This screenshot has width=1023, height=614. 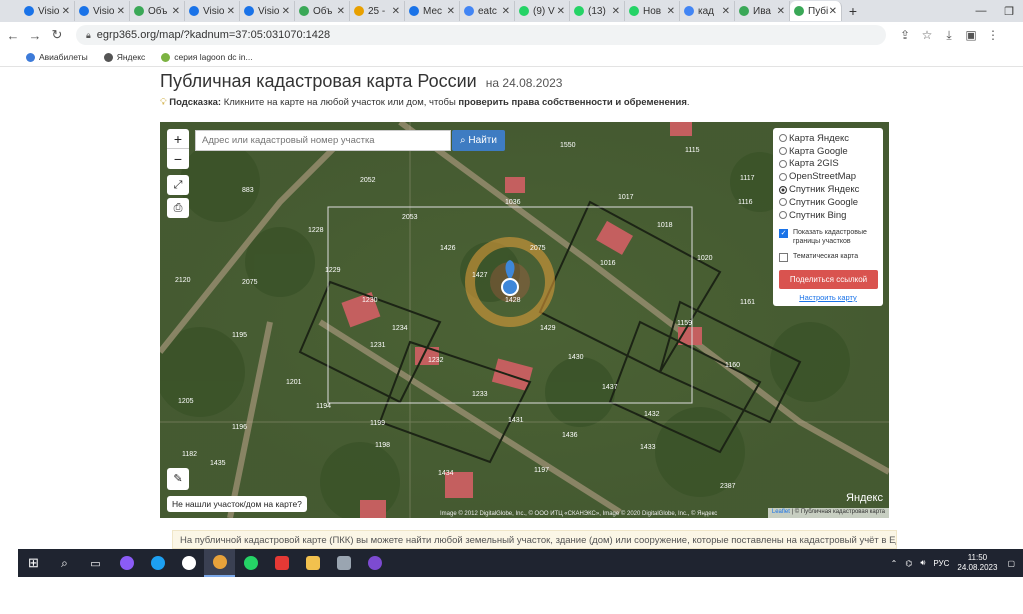 What do you see at coordinates (922, 563) in the screenshot?
I see `volume-icon: 🔊︎` at bounding box center [922, 563].